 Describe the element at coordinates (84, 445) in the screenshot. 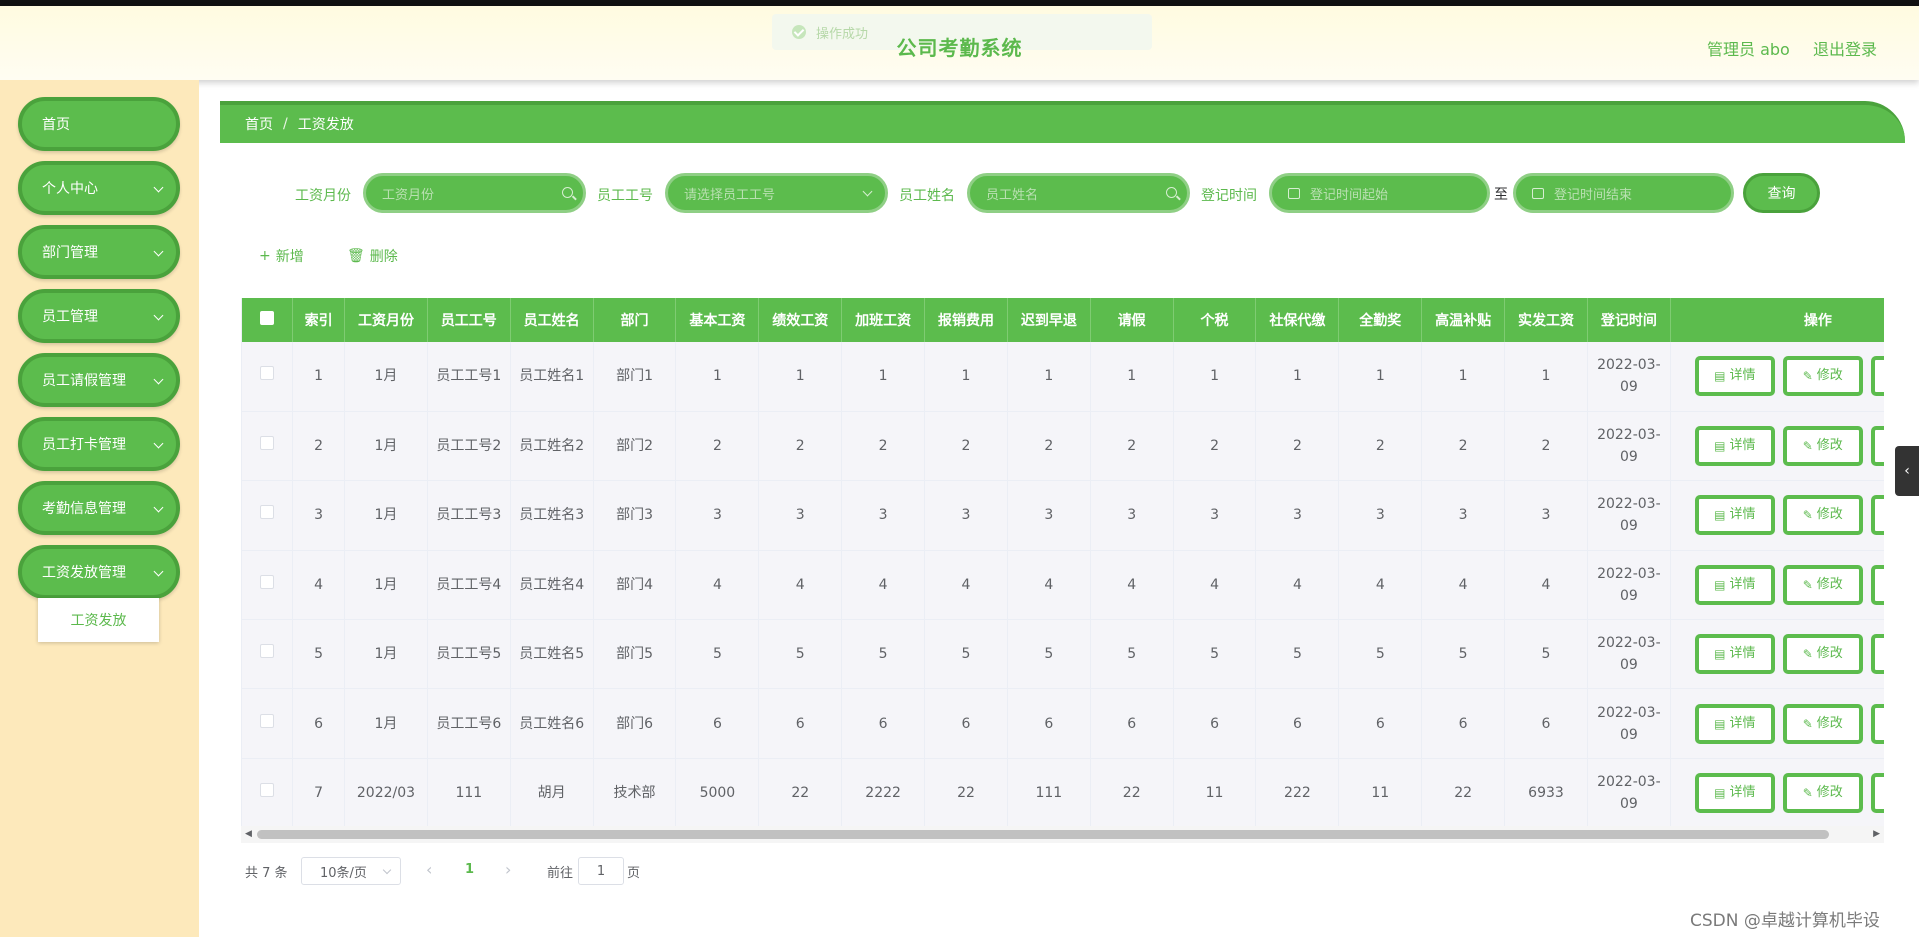

I see `sidebar-item-label: 员工打卡管理` at that location.